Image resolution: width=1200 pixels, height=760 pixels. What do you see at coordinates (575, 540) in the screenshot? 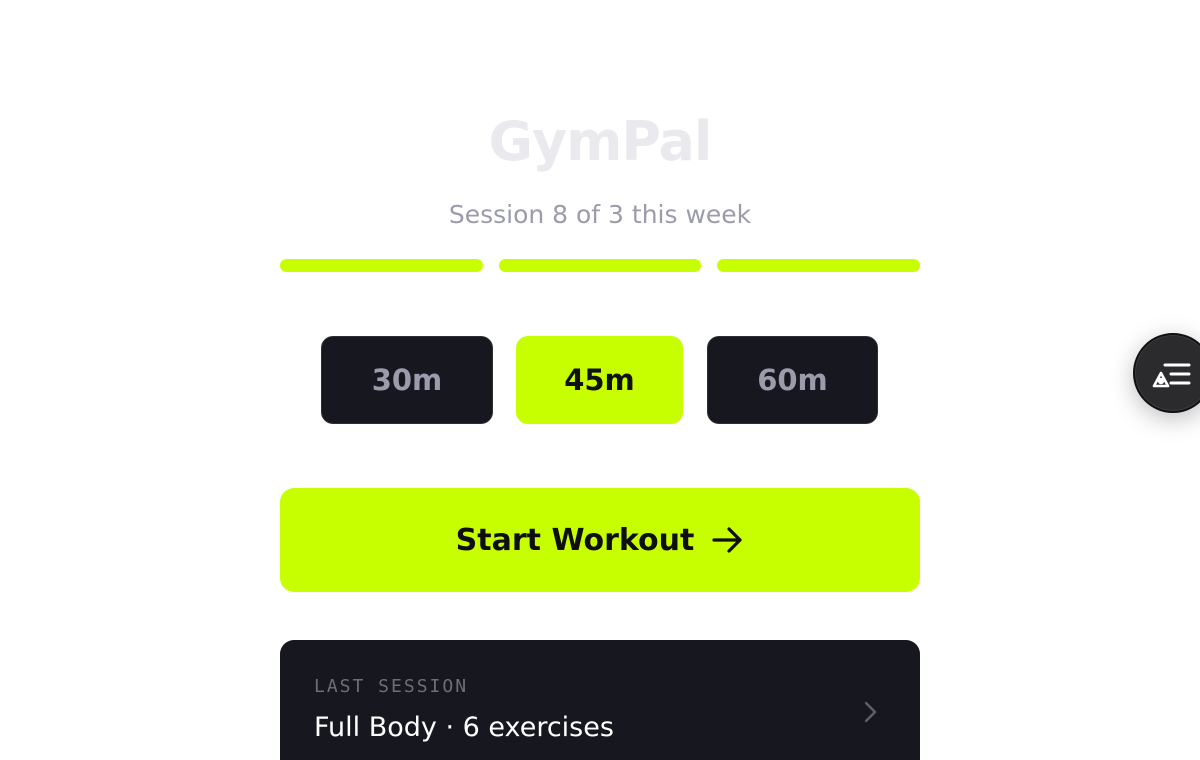
I see `start-workout-label: Start Workout` at bounding box center [575, 540].